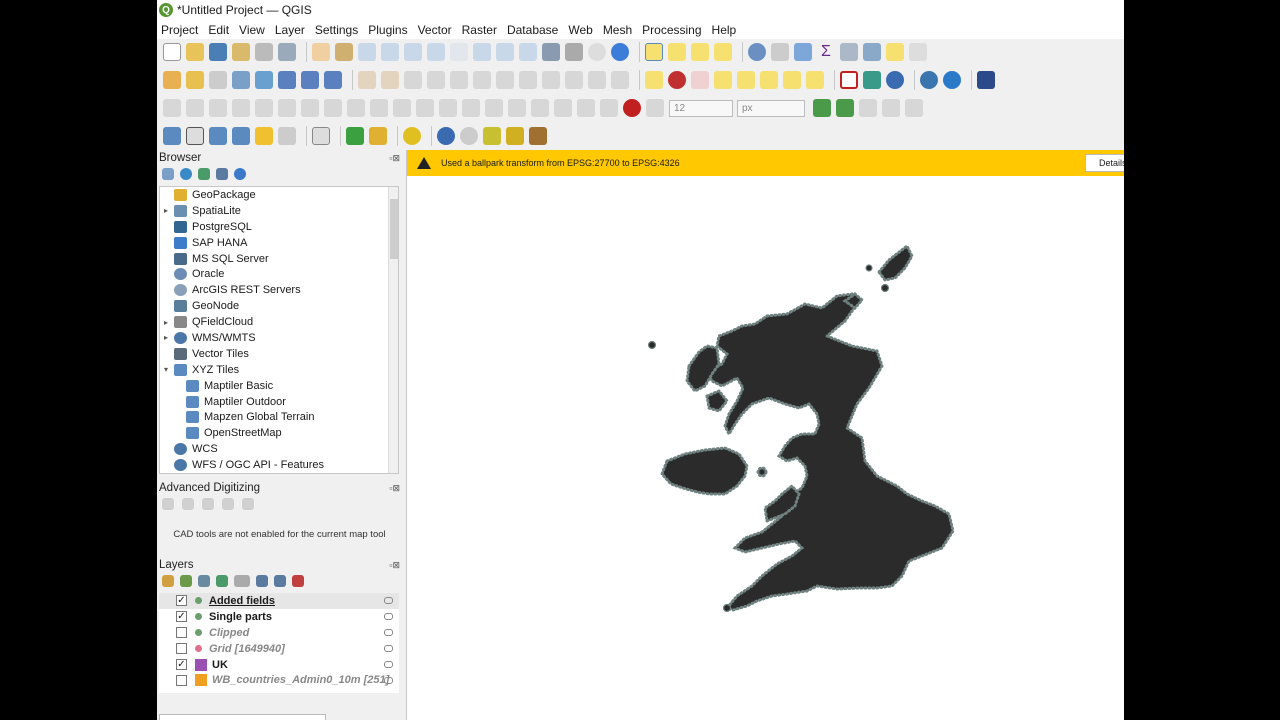 The height and width of the screenshot is (720, 1280). Describe the element at coordinates (222, 581) in the screenshot. I see `filter-legend-icon` at that location.